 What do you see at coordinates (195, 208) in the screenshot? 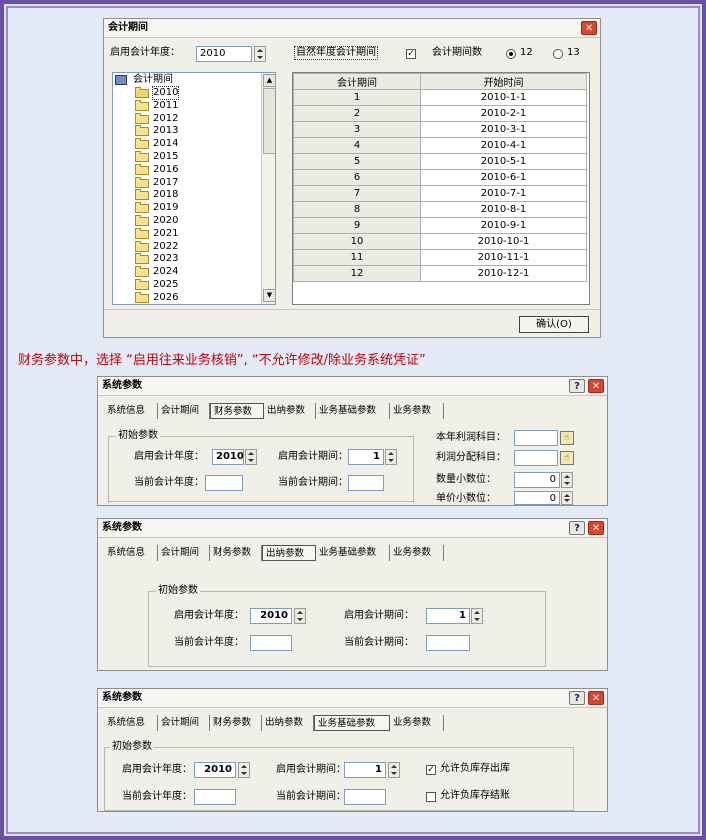
I see `tree-item-year: 2019` at bounding box center [195, 208].